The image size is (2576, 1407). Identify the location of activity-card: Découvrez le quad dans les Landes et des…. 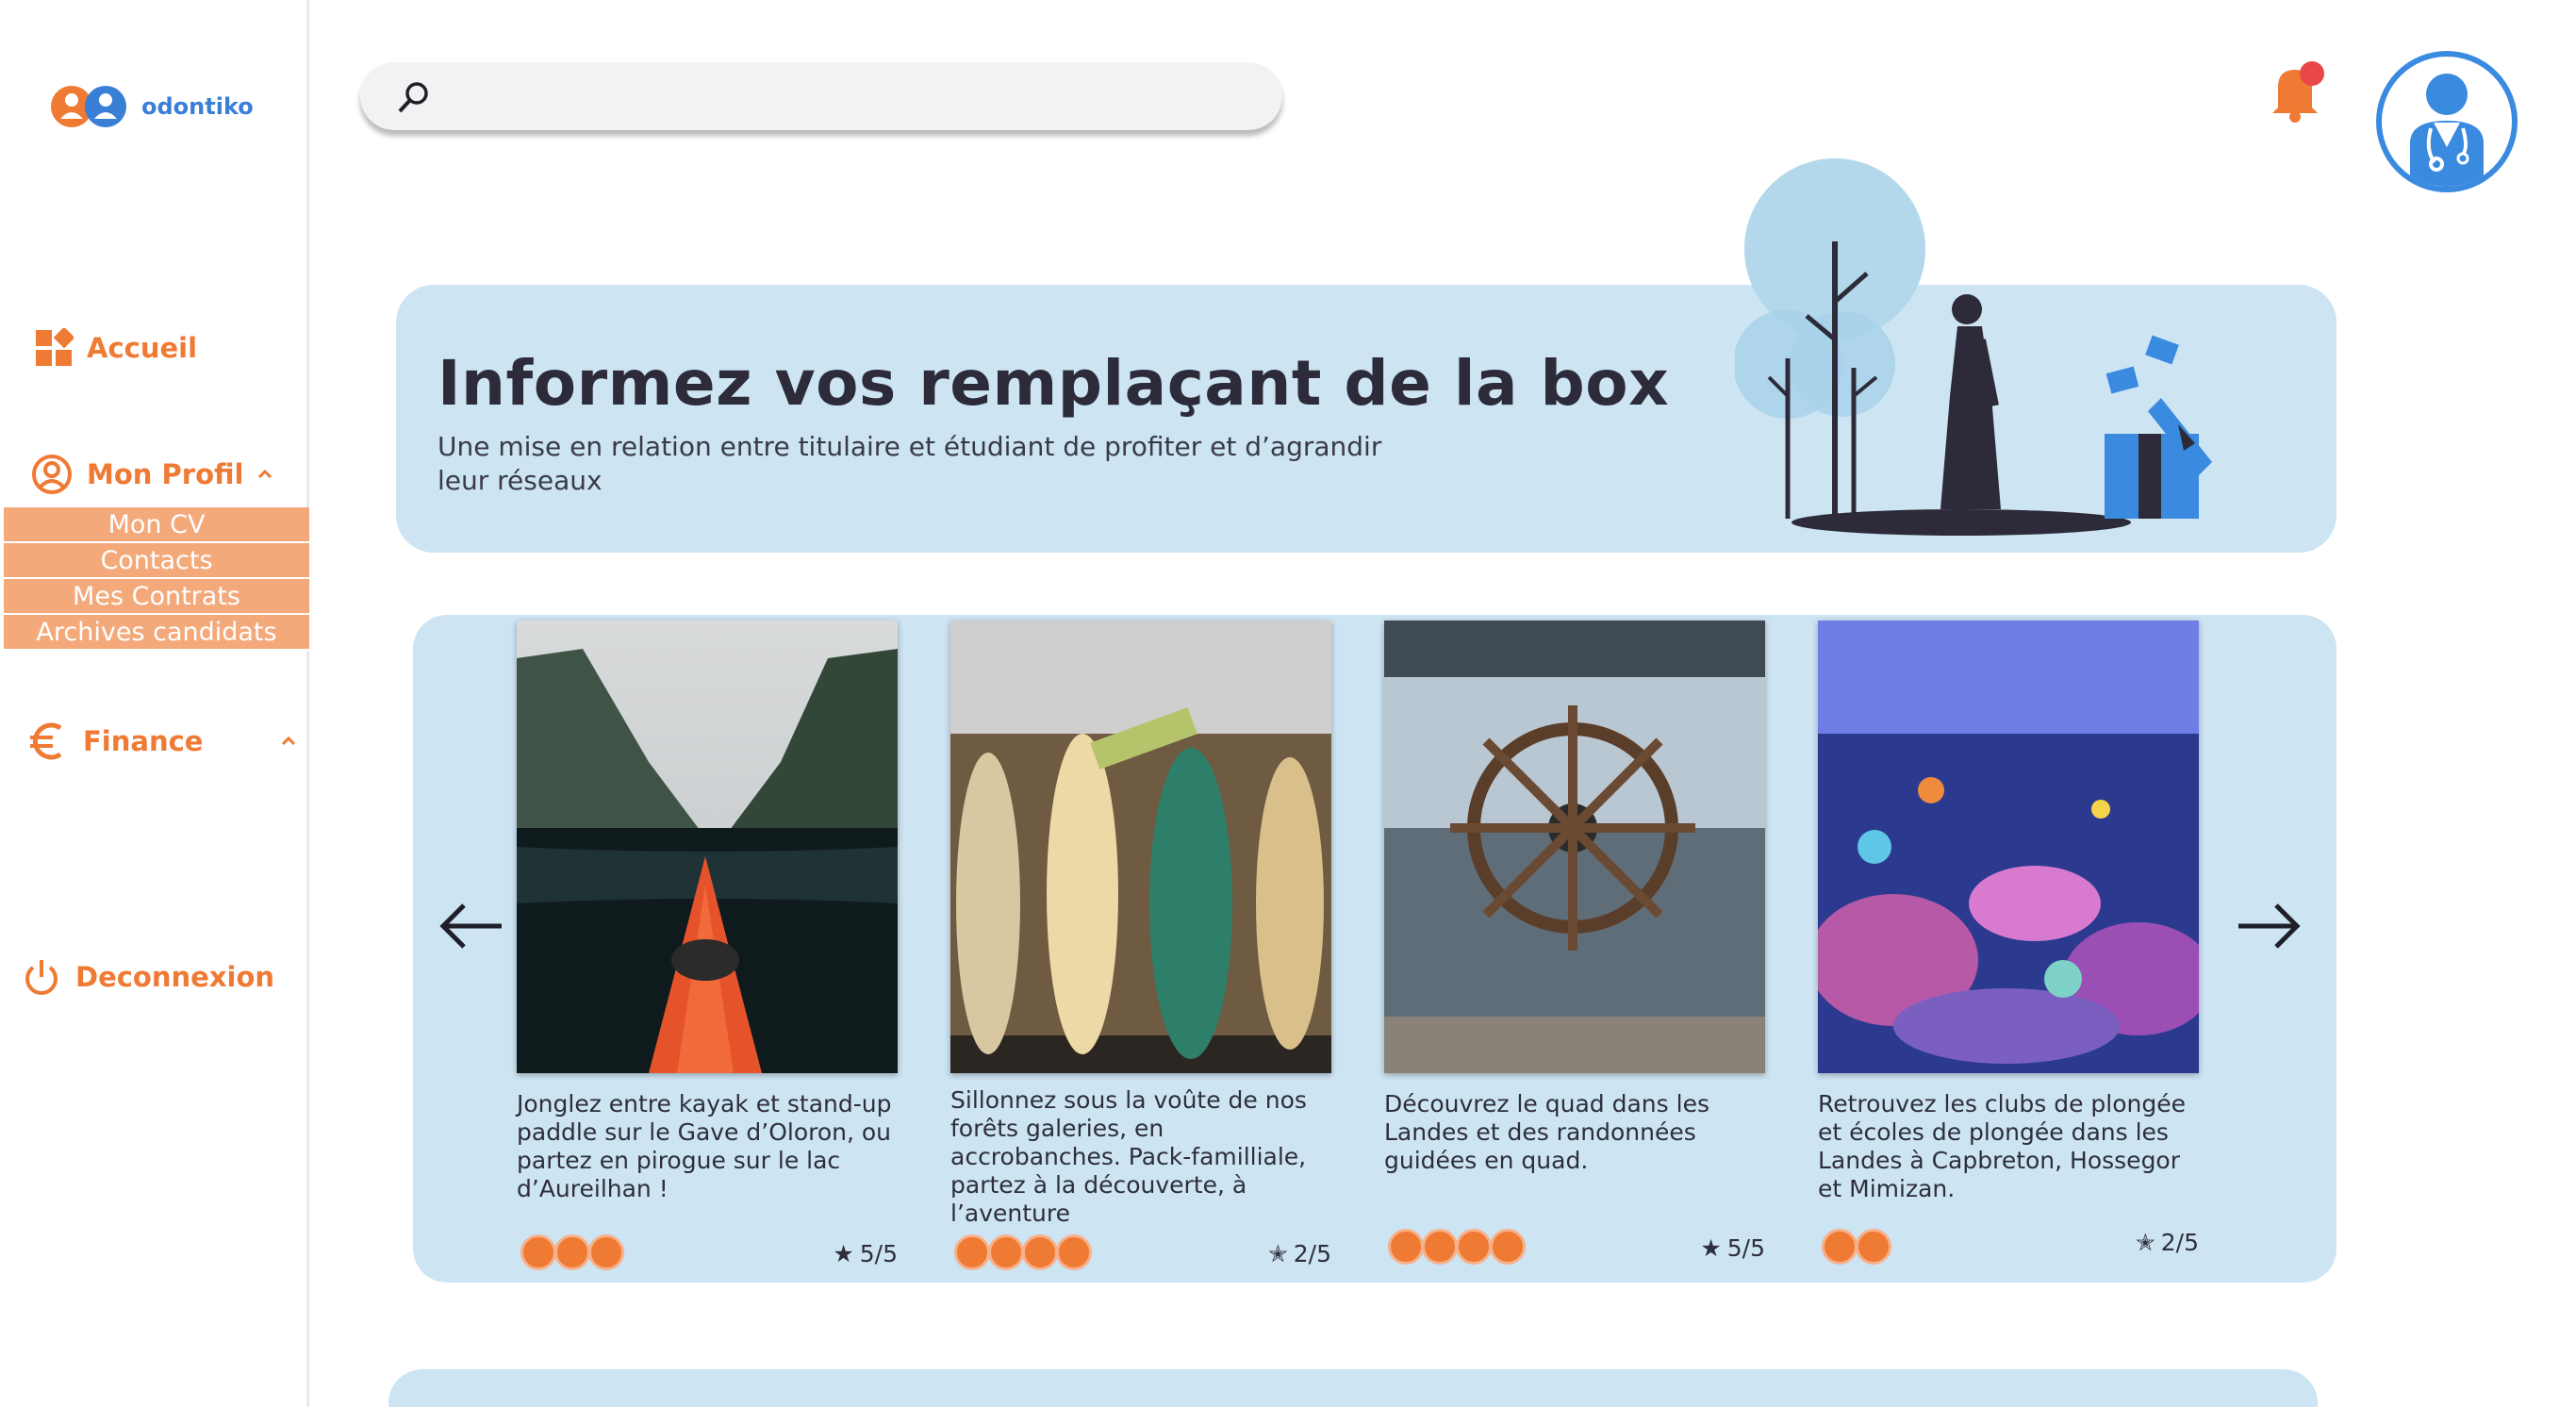
(1574, 943).